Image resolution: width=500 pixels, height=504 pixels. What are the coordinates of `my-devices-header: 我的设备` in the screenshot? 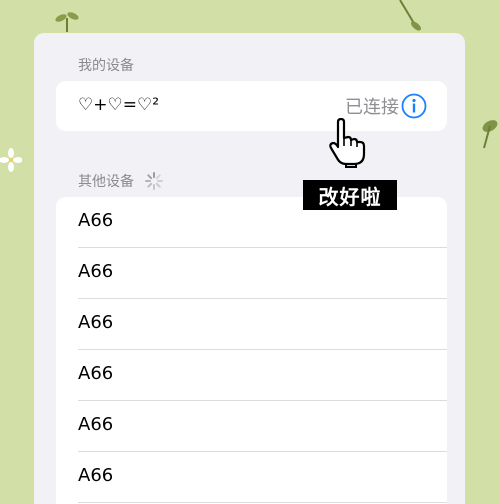 It's located at (106, 65).